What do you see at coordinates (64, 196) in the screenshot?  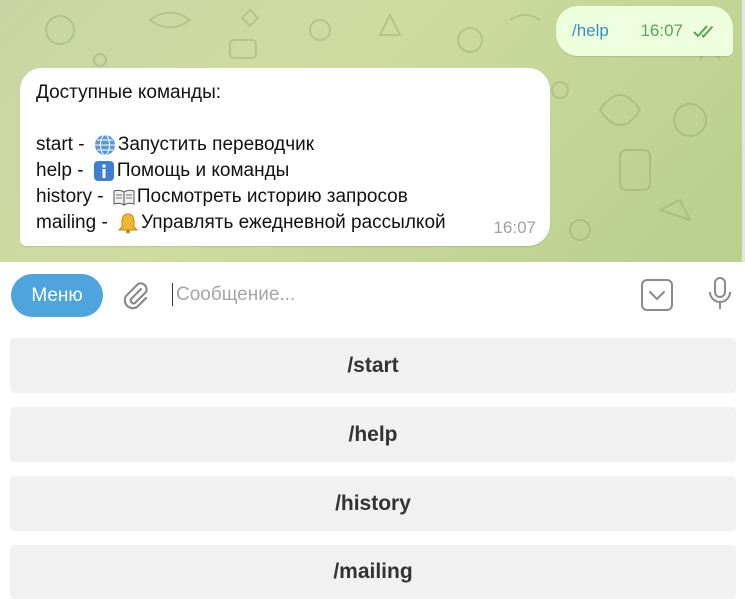 I see `command-name: history` at bounding box center [64, 196].